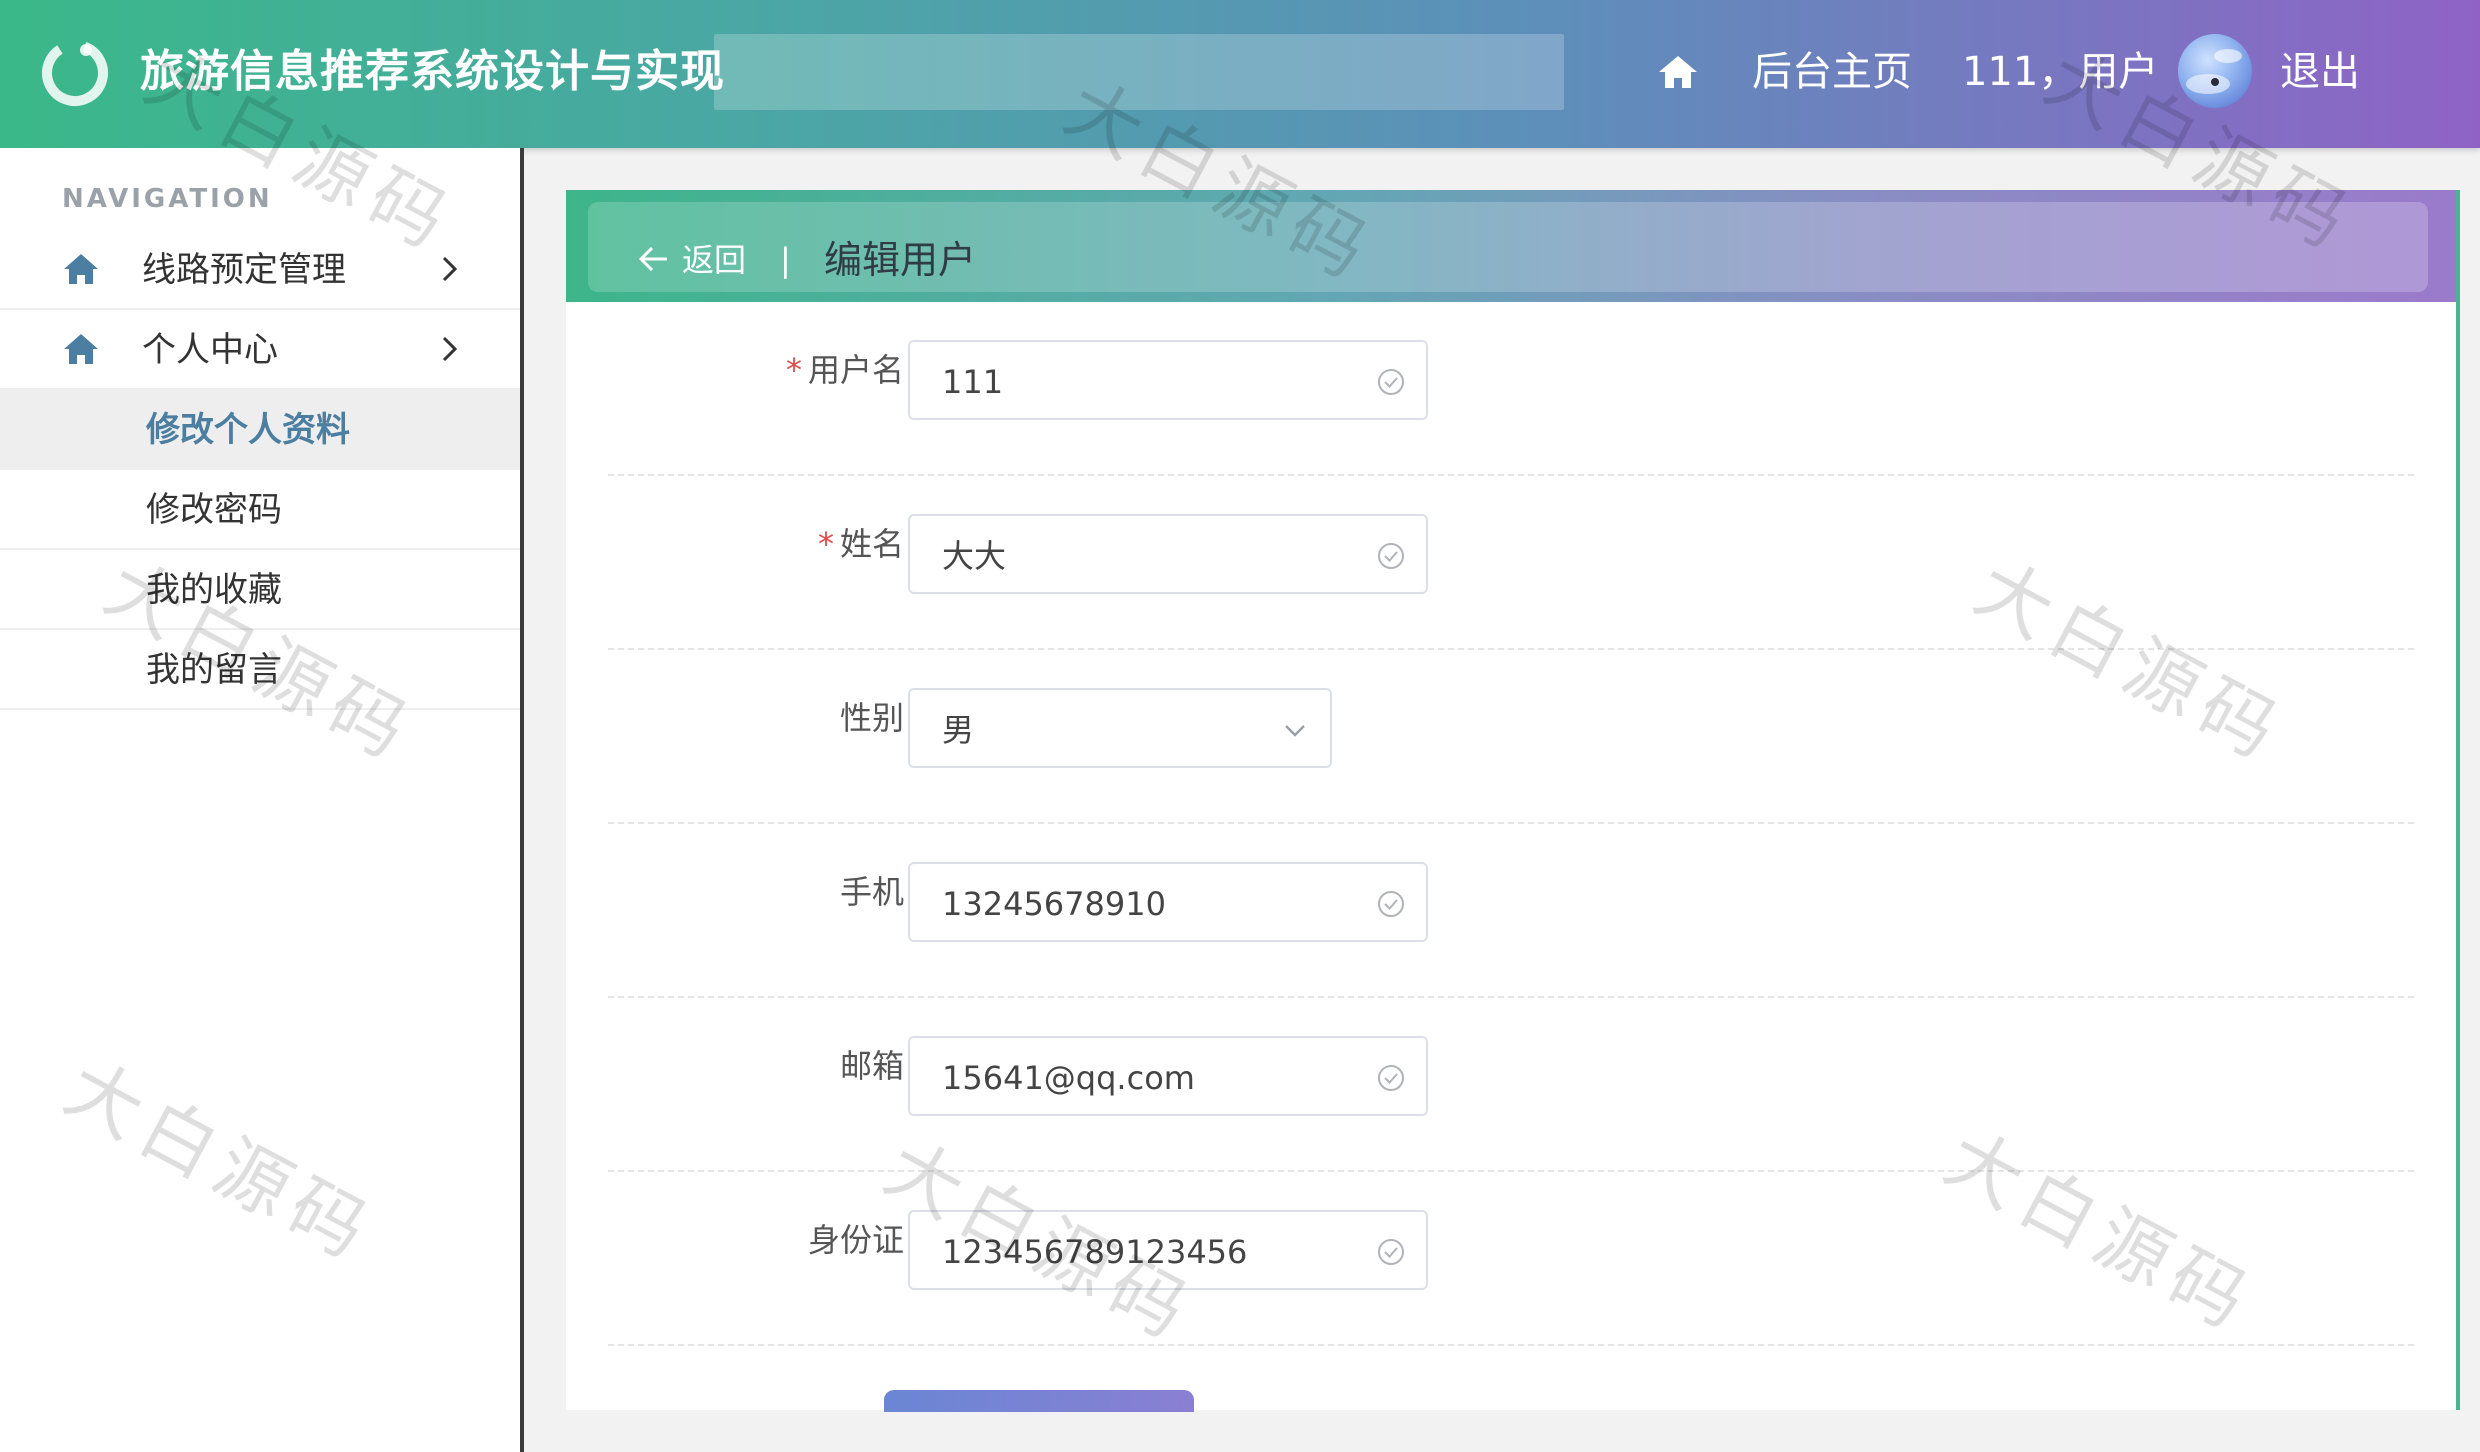 The height and width of the screenshot is (1452, 2480). What do you see at coordinates (167, 199) in the screenshot?
I see `navigation-heading: NAVIGATION` at bounding box center [167, 199].